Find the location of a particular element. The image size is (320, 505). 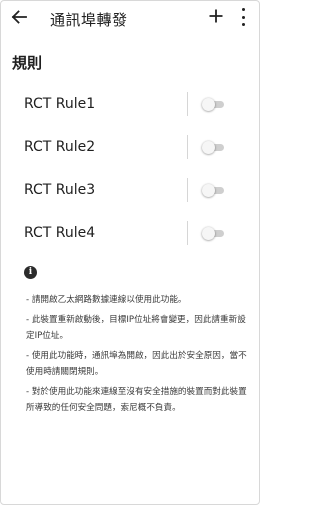

rule-label: RCT Rule1 is located at coordinates (60, 104).